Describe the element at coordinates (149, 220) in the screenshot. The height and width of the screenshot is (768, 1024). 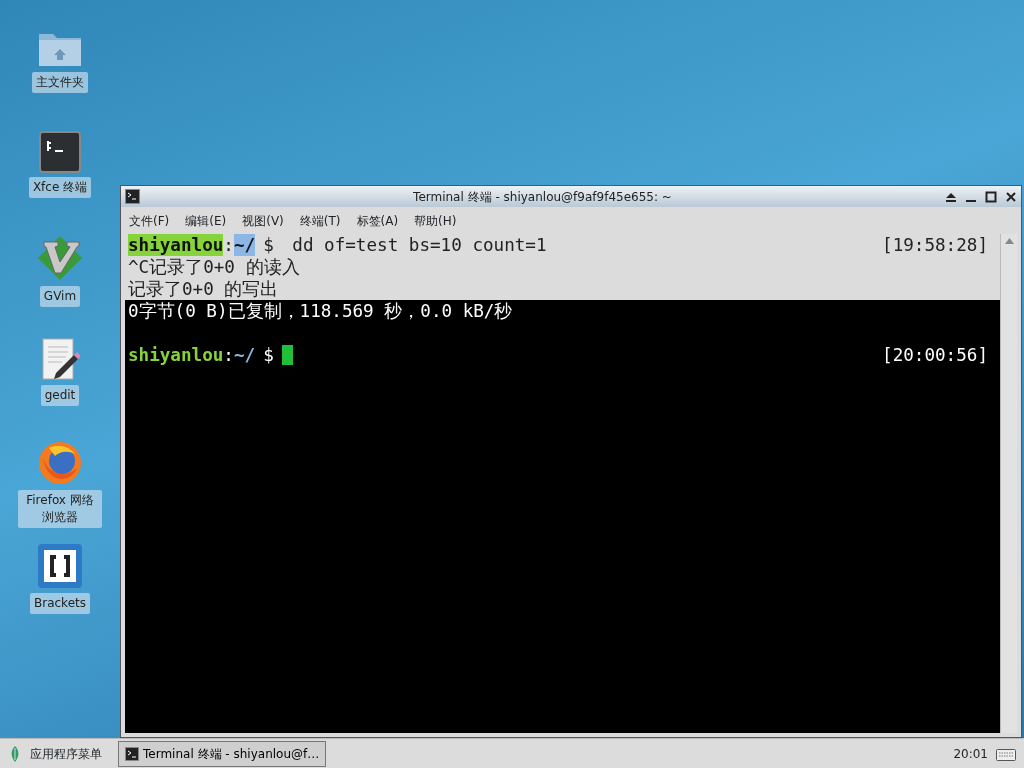
I see `menu-item: 文件(F)` at that location.